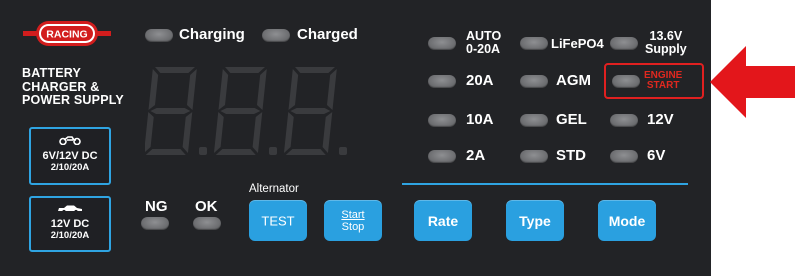 This screenshot has height=276, width=795. Describe the element at coordinates (480, 80) in the screenshot. I see `rate-20a-label: 20A` at that location.